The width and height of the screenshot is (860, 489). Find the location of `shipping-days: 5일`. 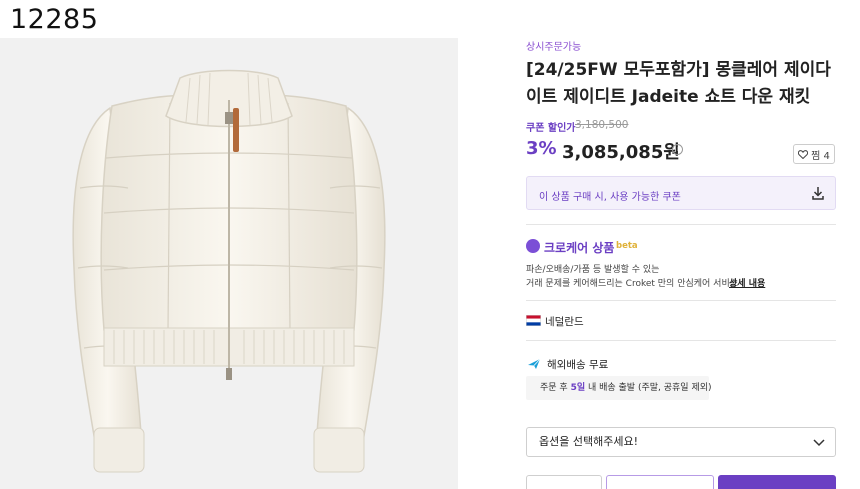

shipping-days: 5일 is located at coordinates (578, 388).